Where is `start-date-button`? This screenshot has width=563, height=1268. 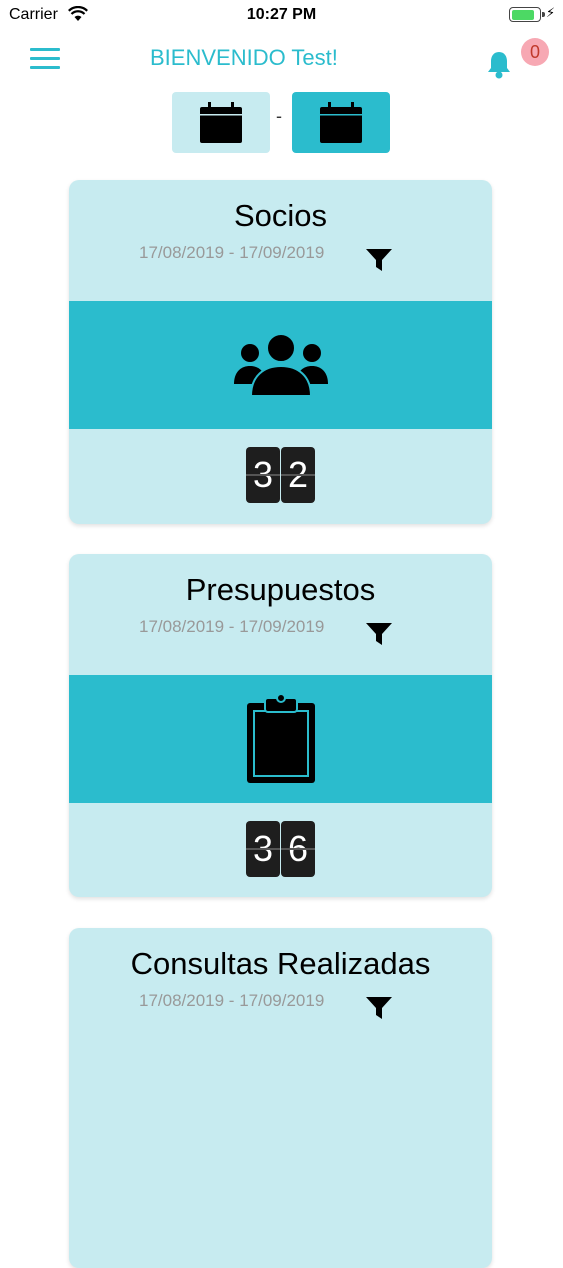
start-date-button is located at coordinates (221, 122).